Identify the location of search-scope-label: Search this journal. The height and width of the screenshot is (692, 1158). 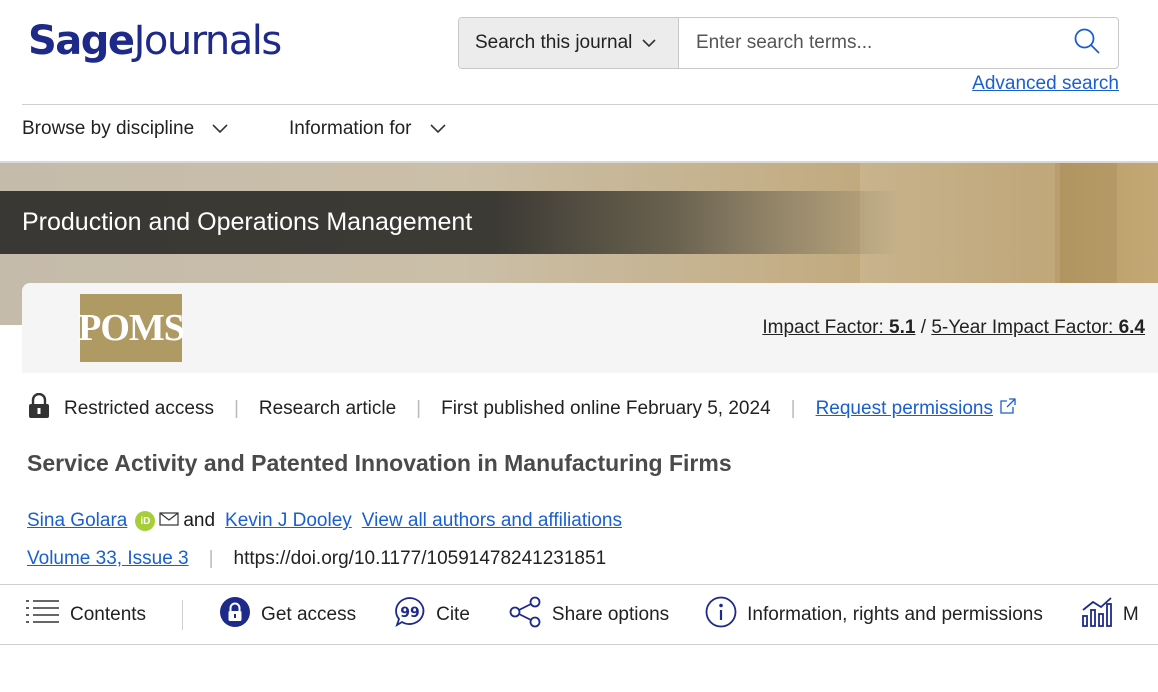
(554, 42).